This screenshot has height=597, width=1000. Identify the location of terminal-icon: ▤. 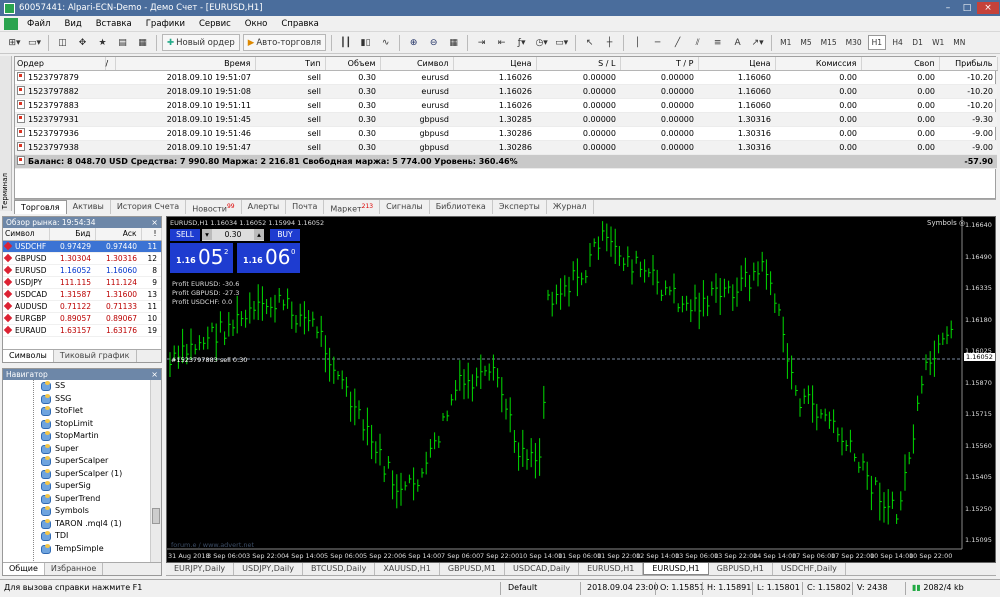
(122, 42).